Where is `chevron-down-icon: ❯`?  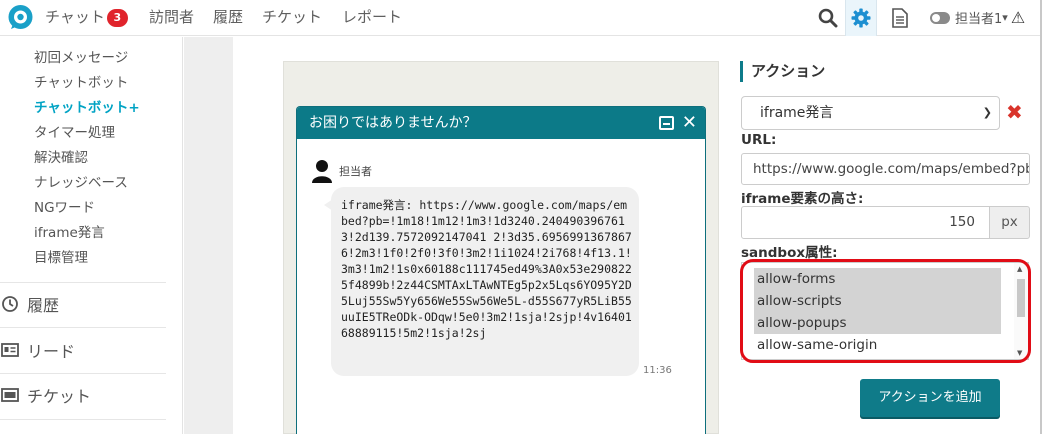
chevron-down-icon: ❯ is located at coordinates (987, 112).